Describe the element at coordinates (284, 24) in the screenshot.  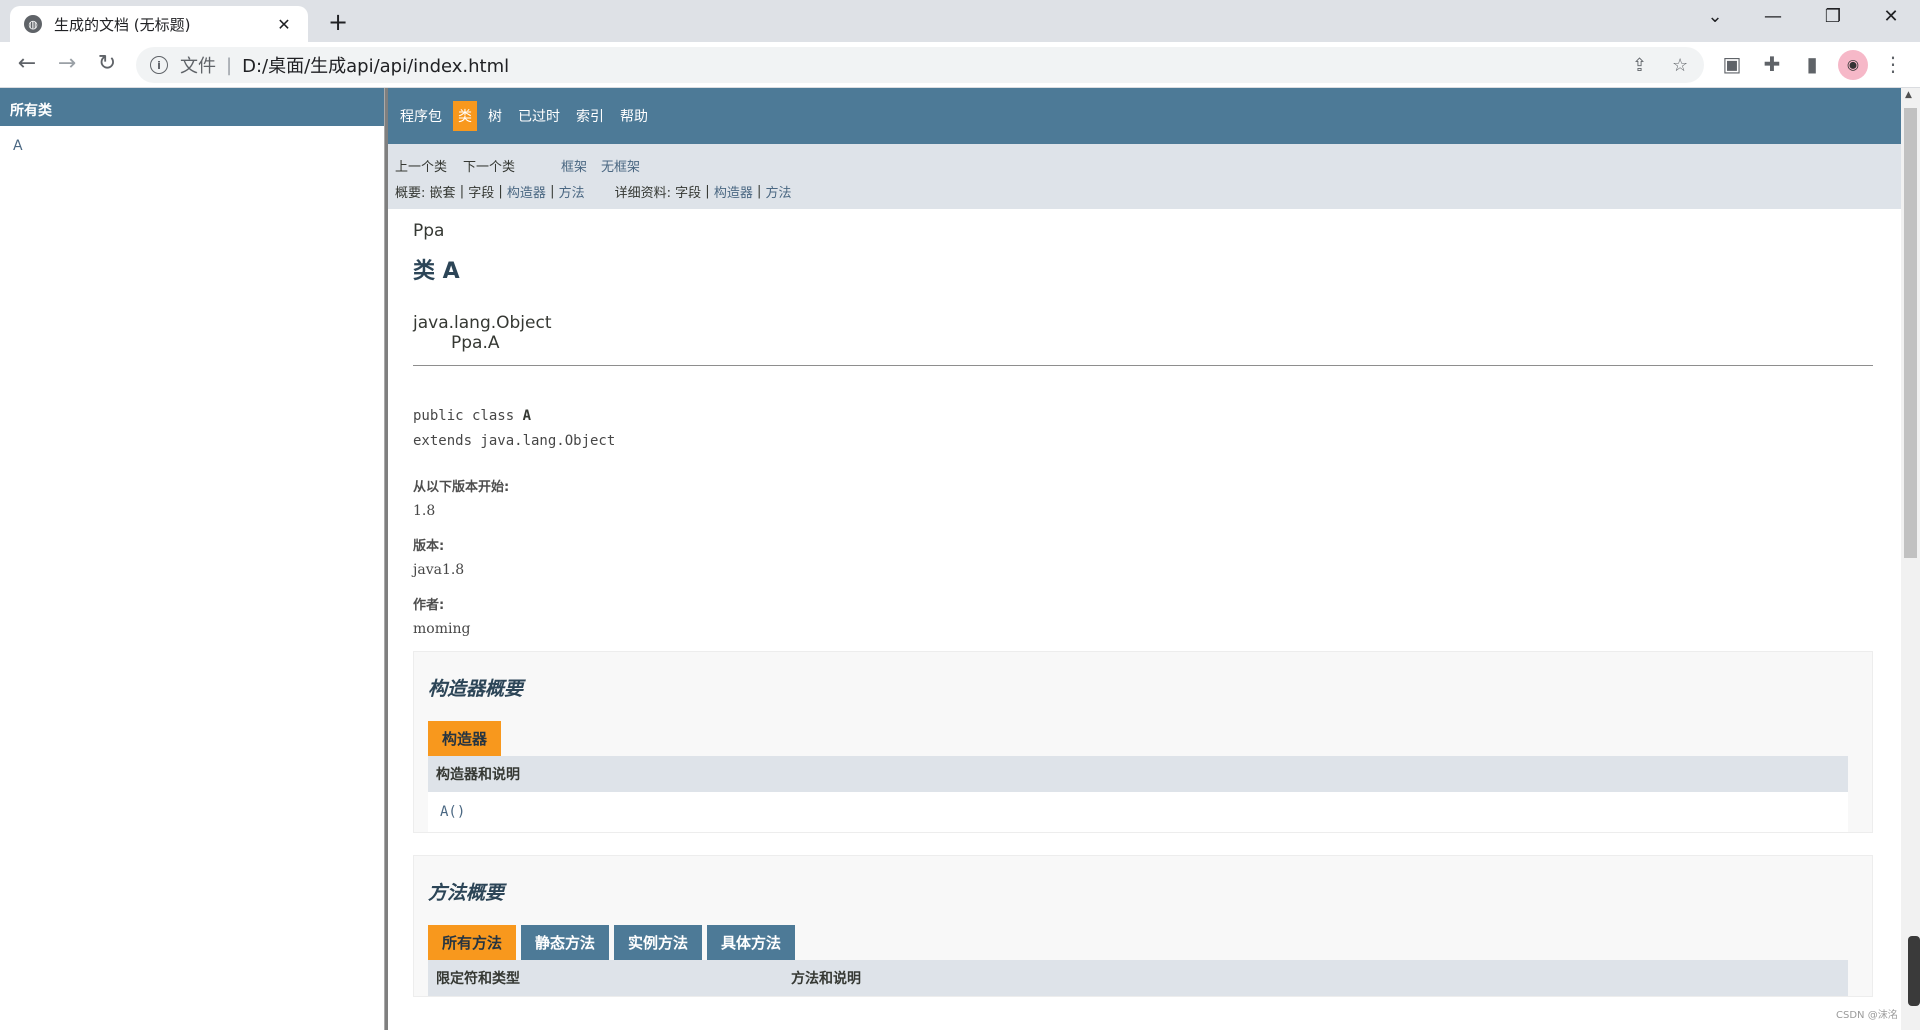
I see `close-tab-icon: ✕` at that location.